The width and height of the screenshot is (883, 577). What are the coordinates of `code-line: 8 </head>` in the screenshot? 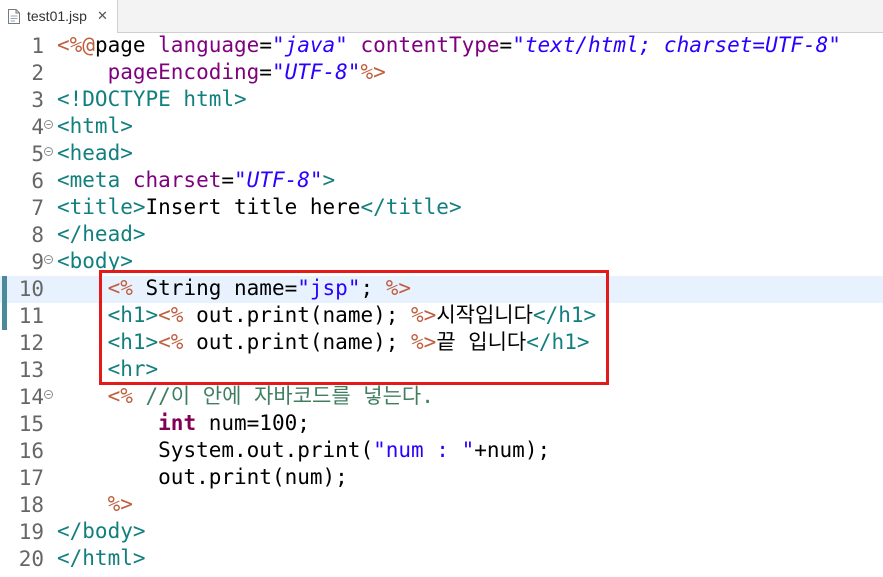 It's located at (441, 235).